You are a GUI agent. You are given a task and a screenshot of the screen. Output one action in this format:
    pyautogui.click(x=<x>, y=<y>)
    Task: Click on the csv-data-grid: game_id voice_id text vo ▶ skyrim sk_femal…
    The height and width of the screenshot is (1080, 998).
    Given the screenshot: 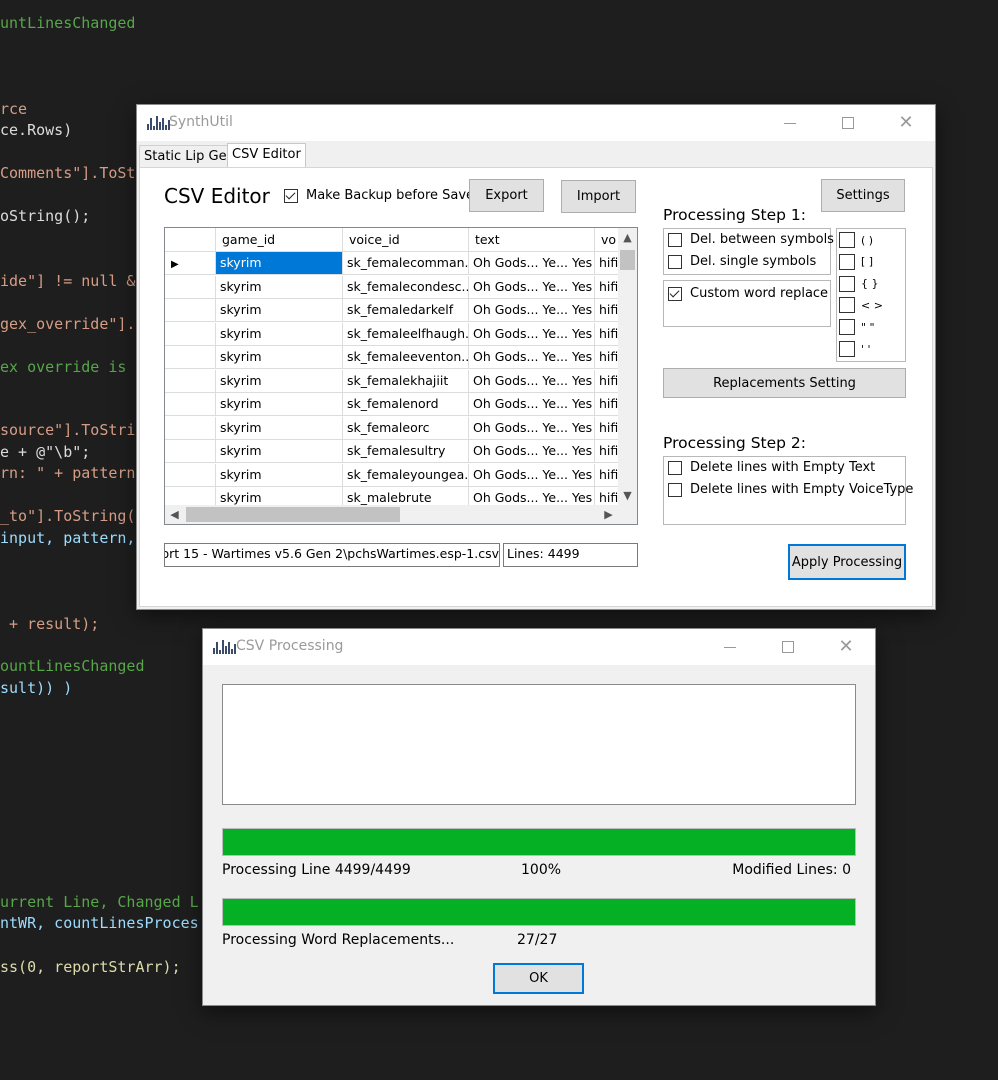 What is the action you would take?
    pyautogui.click(x=401, y=376)
    